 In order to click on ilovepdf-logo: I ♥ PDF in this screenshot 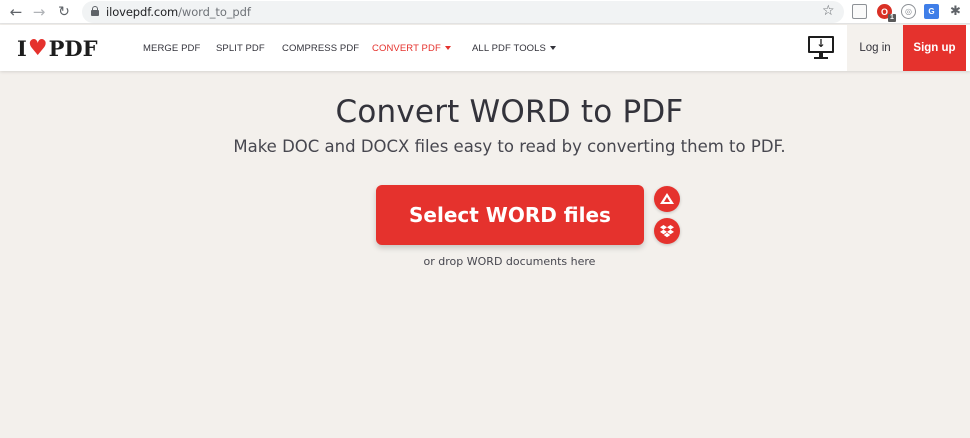, I will do `click(57, 48)`.